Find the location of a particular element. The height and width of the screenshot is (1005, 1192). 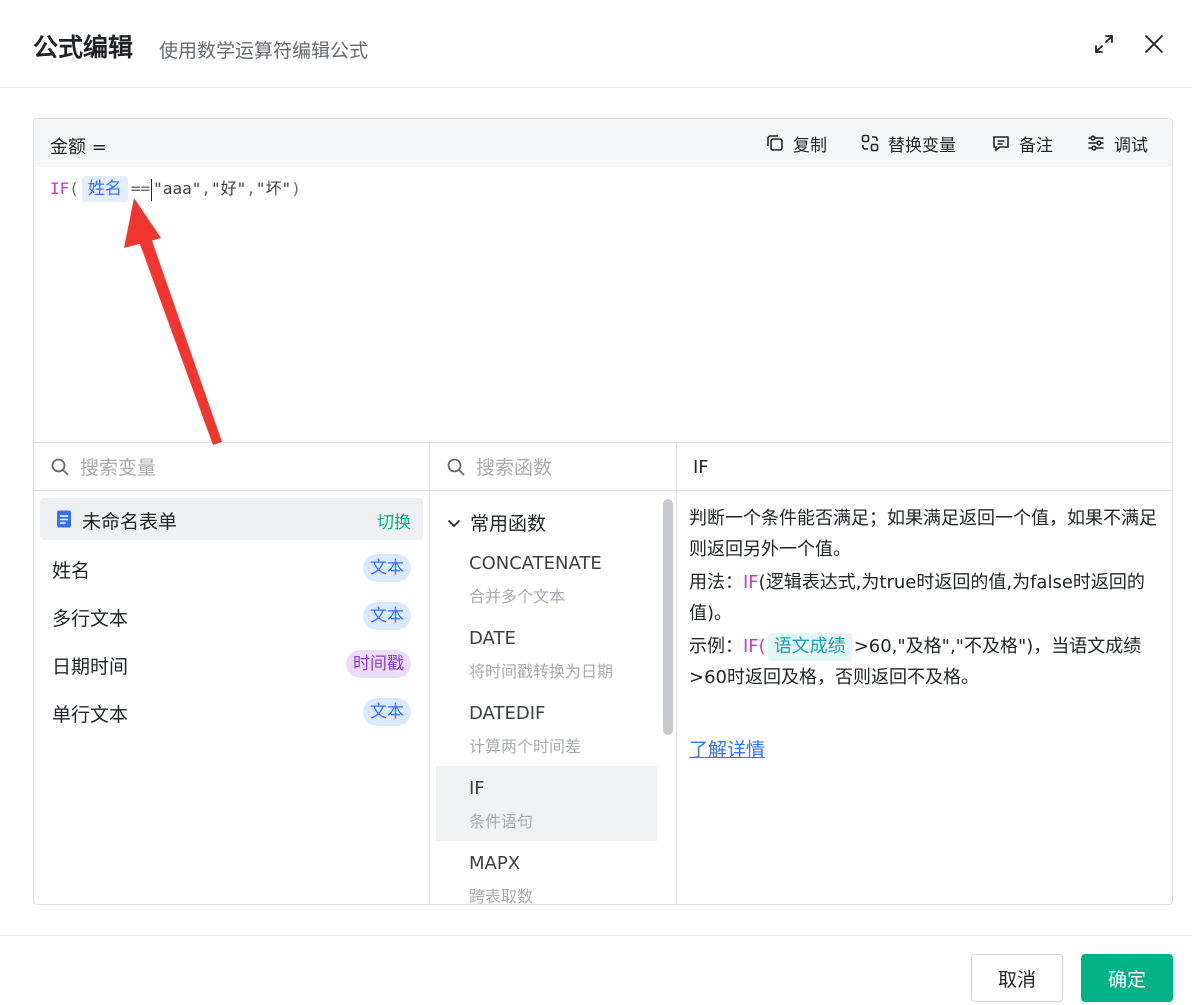

function-name: DATE is located at coordinates (492, 638).